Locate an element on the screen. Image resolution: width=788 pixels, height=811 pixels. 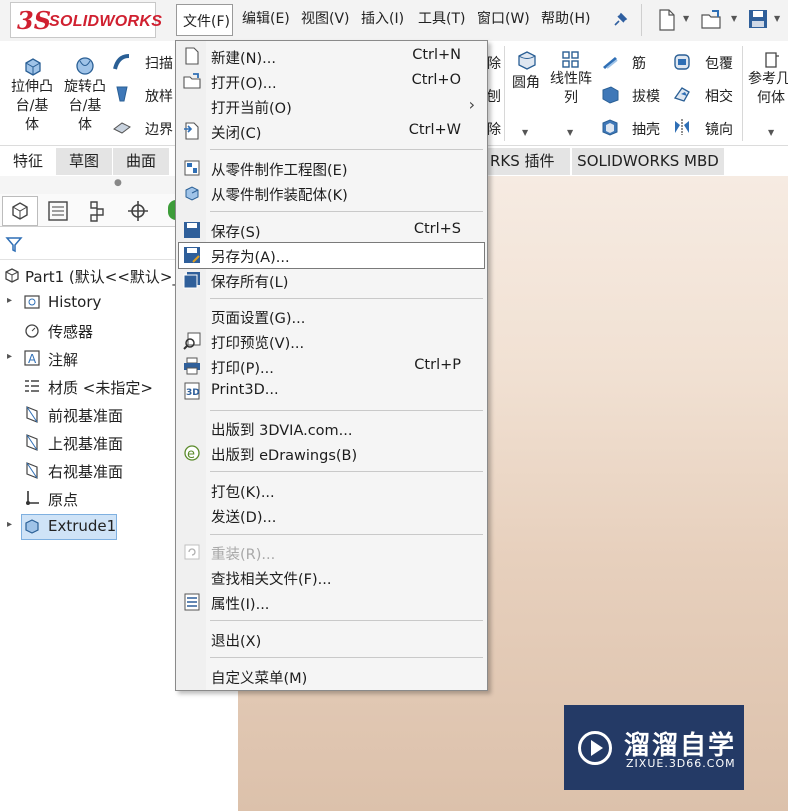
tab-solidworks-addins: RKS 插件 is located at coordinates (529, 161).